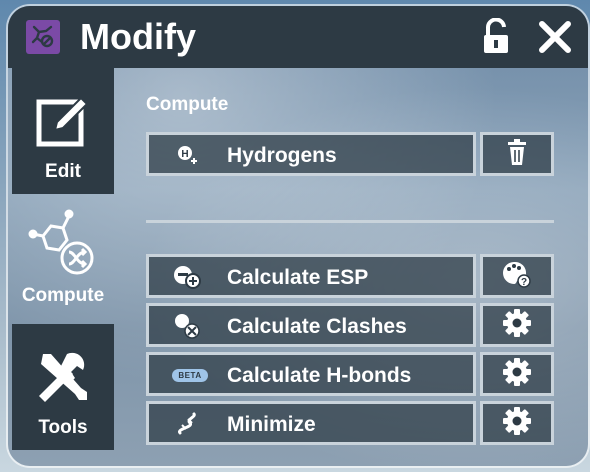 This screenshot has height=472, width=590. I want to click on title-bar: Modify, so click(298, 37).